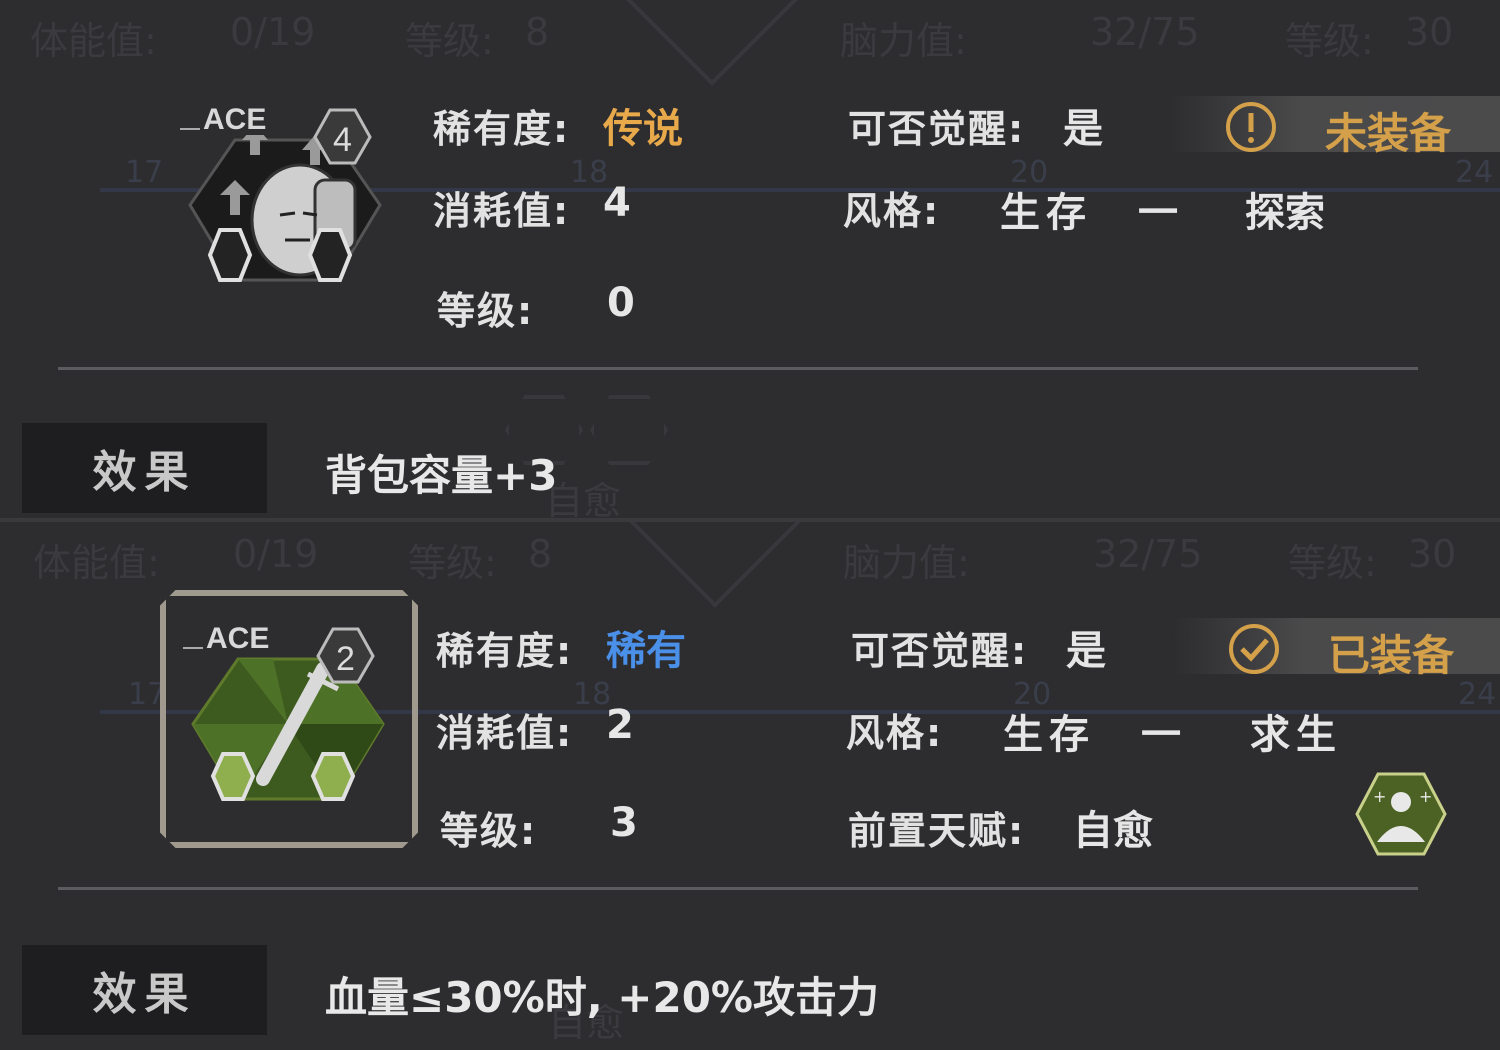 The image size is (1500, 1050). What do you see at coordinates (282, 195) in the screenshot?
I see `backpack-man-icon: ACE 4` at bounding box center [282, 195].